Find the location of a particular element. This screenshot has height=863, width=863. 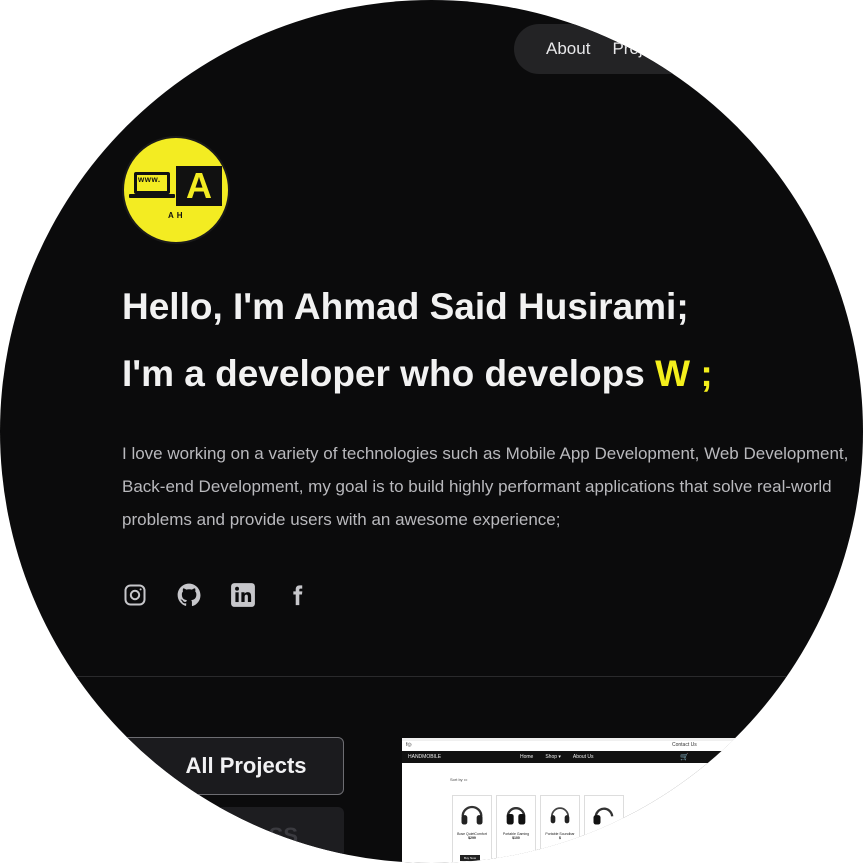

nav-link-projects: Projects is located at coordinates (642, 49).